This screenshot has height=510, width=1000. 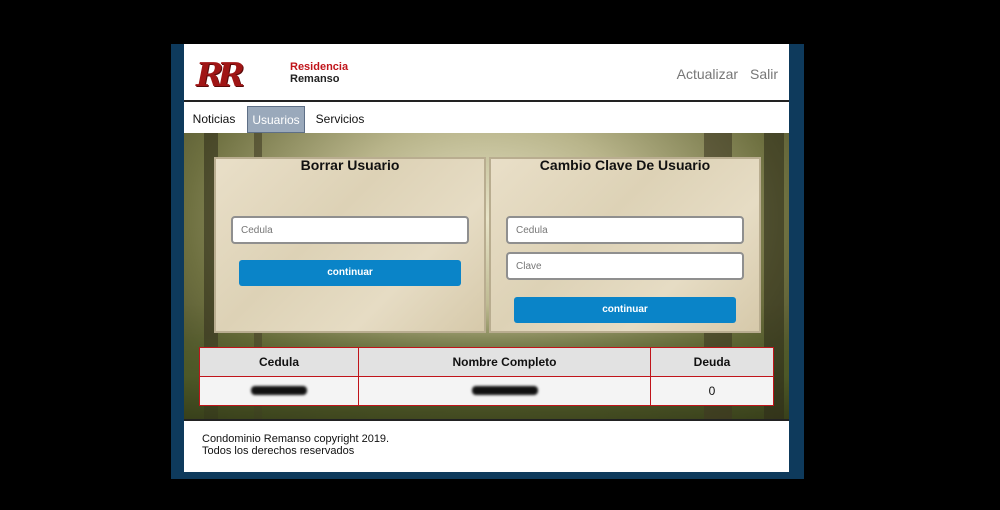 I want to click on logo-line2: Remanso, so click(x=315, y=79).